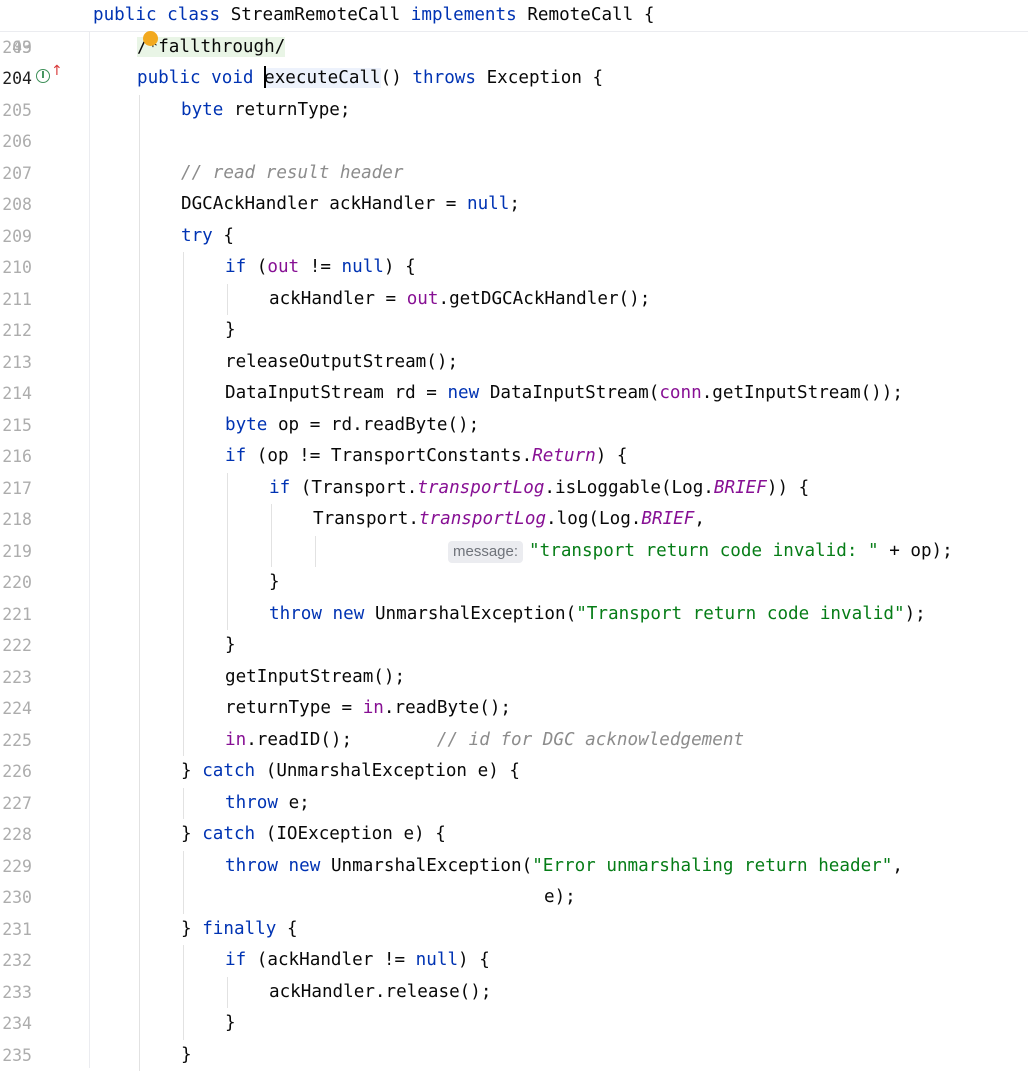 The width and height of the screenshot is (1028, 1071). What do you see at coordinates (514, 1024) in the screenshot?
I see `code-line: 234}` at bounding box center [514, 1024].